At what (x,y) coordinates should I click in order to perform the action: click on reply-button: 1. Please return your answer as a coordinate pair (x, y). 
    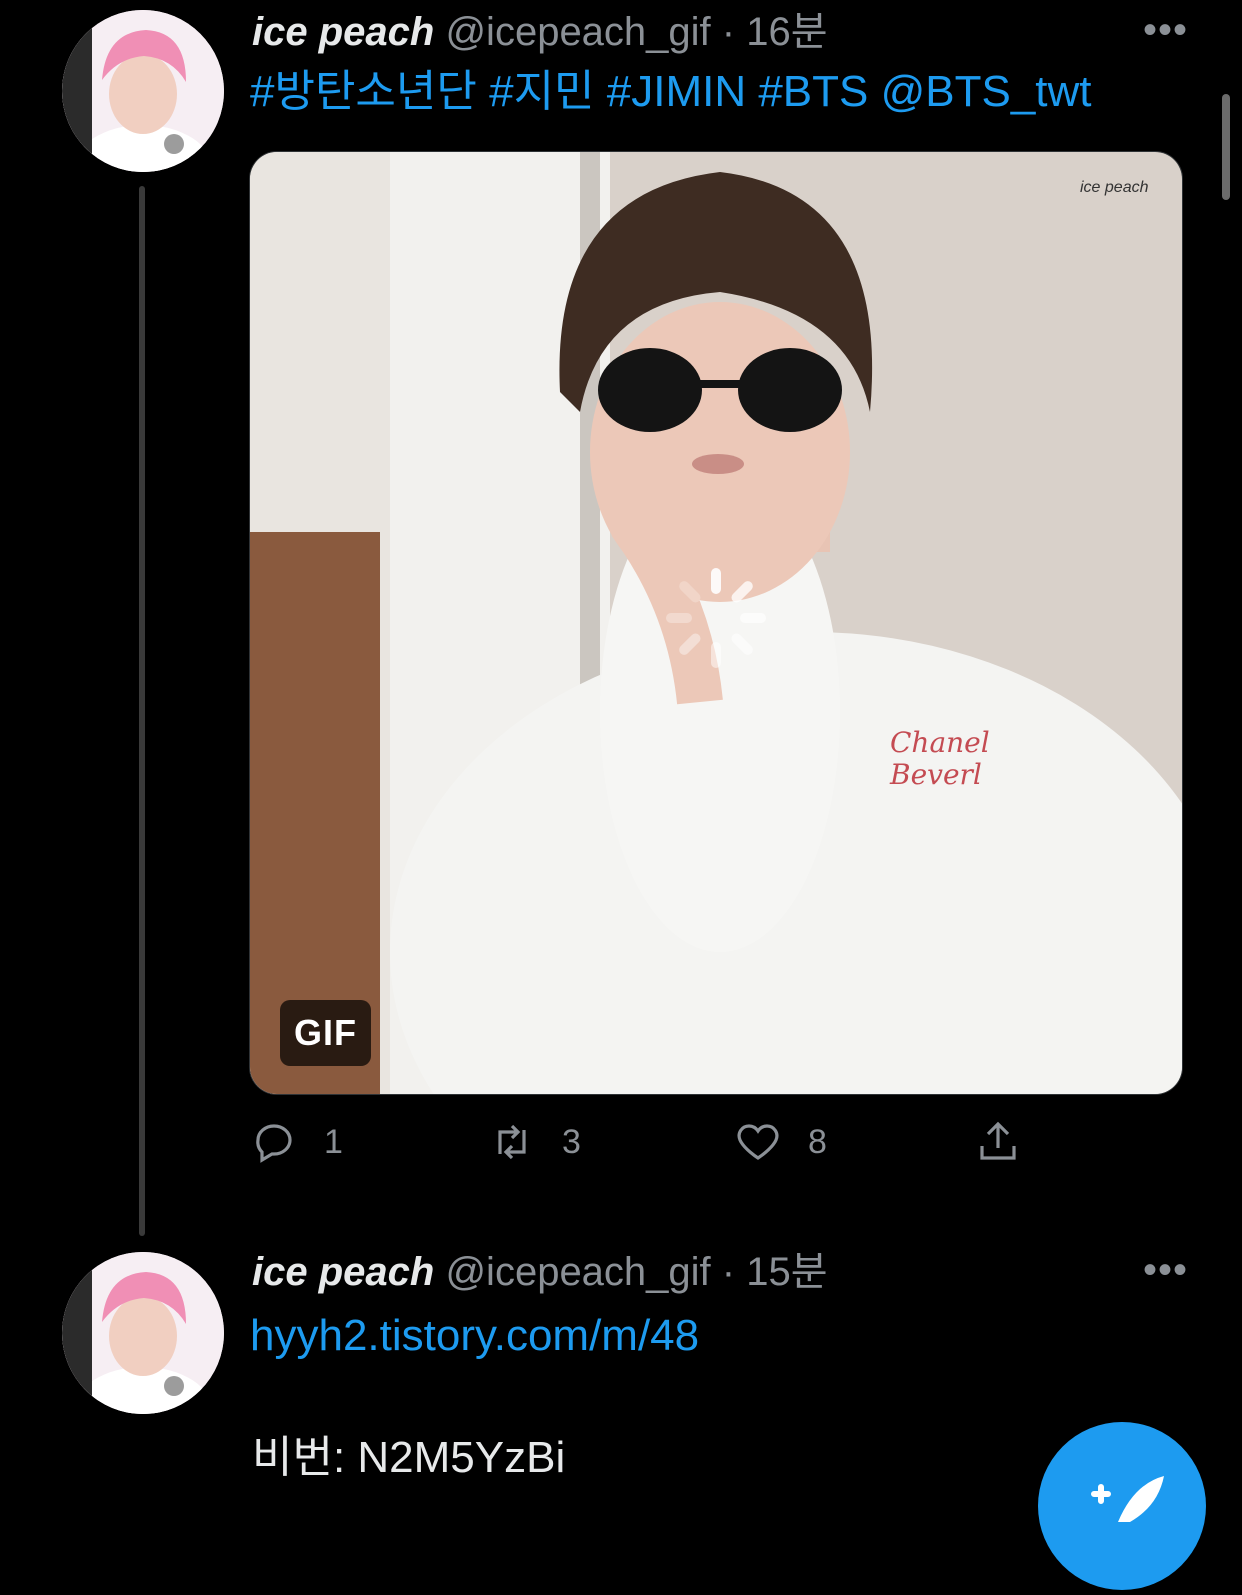
    Looking at the image, I should click on (296, 1142).